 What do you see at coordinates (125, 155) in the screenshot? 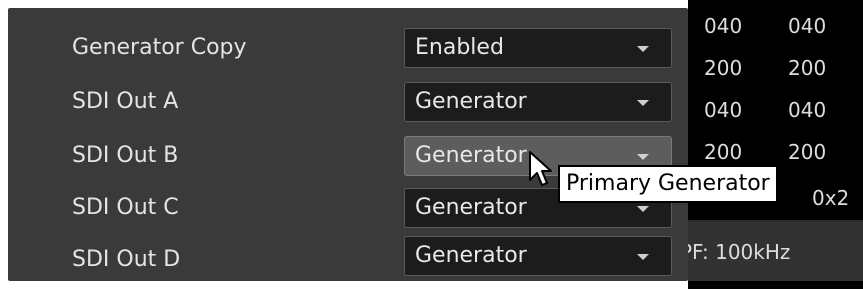
I see `sdi-out-b-label: SDI Out B` at bounding box center [125, 155].